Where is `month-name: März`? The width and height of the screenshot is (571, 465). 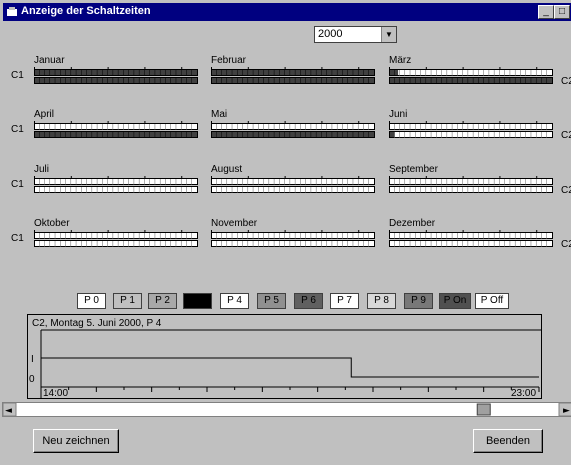
month-name: März is located at coordinates (400, 60).